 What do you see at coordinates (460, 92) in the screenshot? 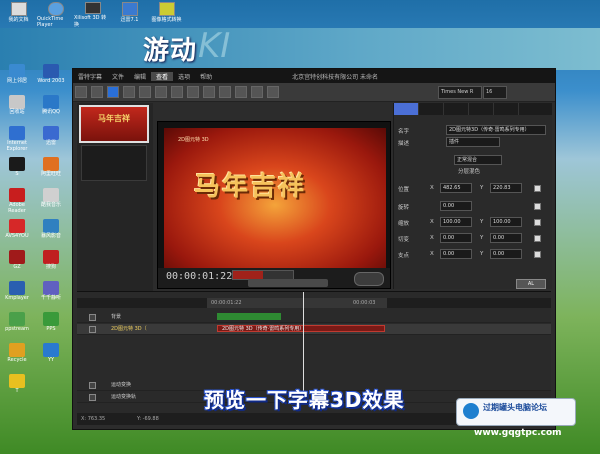
I see `font-select: Times New R` at bounding box center [460, 92].